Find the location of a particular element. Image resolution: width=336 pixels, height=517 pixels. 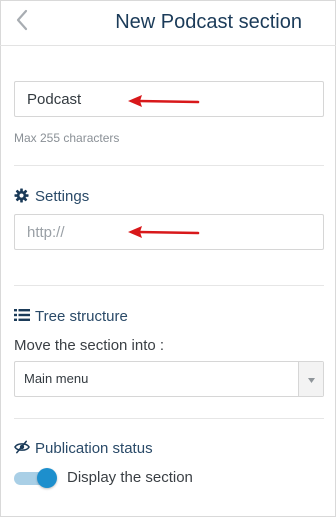

list-icon is located at coordinates (22, 316).